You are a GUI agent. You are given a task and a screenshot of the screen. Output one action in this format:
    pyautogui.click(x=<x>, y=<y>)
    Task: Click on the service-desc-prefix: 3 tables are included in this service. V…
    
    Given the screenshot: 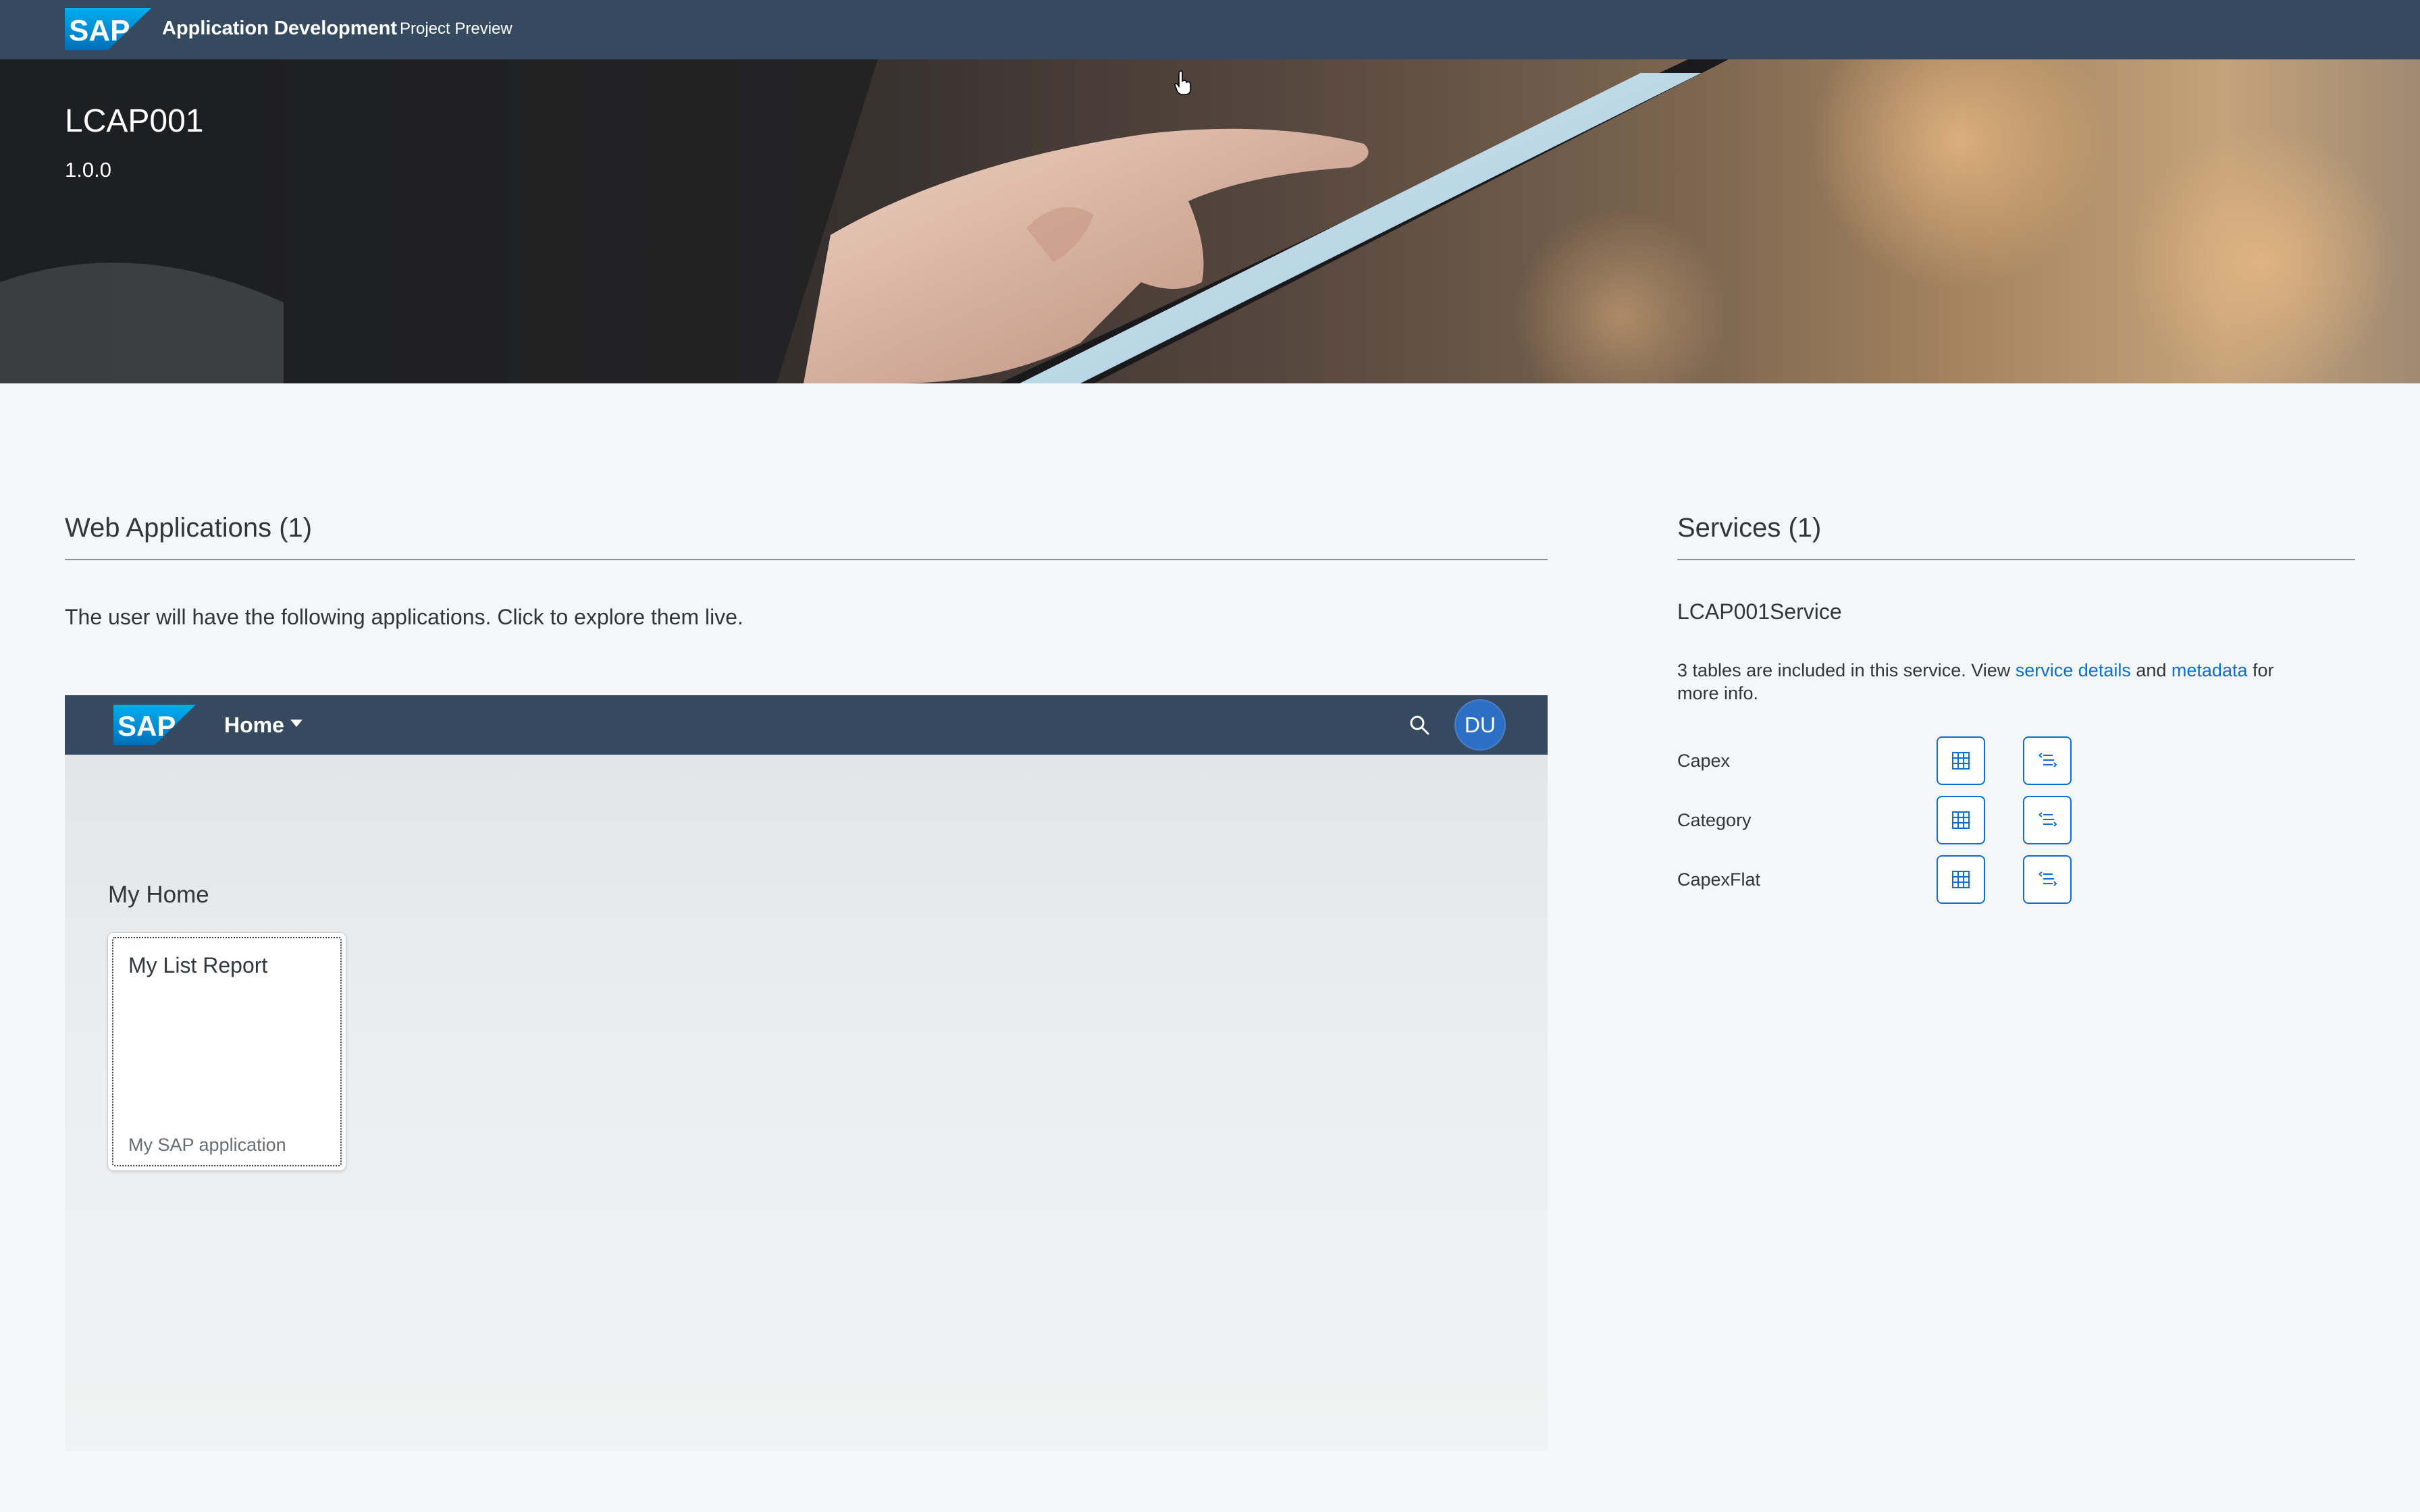 What is the action you would take?
    pyautogui.click(x=1846, y=670)
    